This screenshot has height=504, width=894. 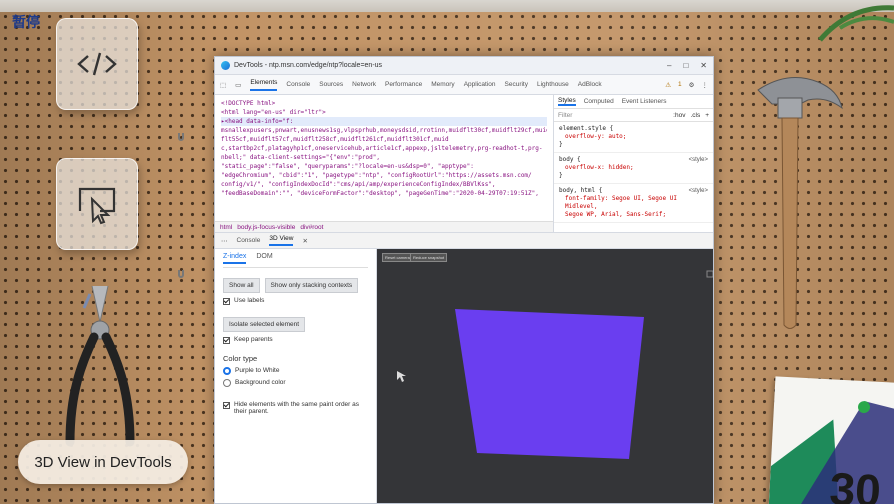 I want to click on subtab-dom: DOM, so click(x=264, y=258).